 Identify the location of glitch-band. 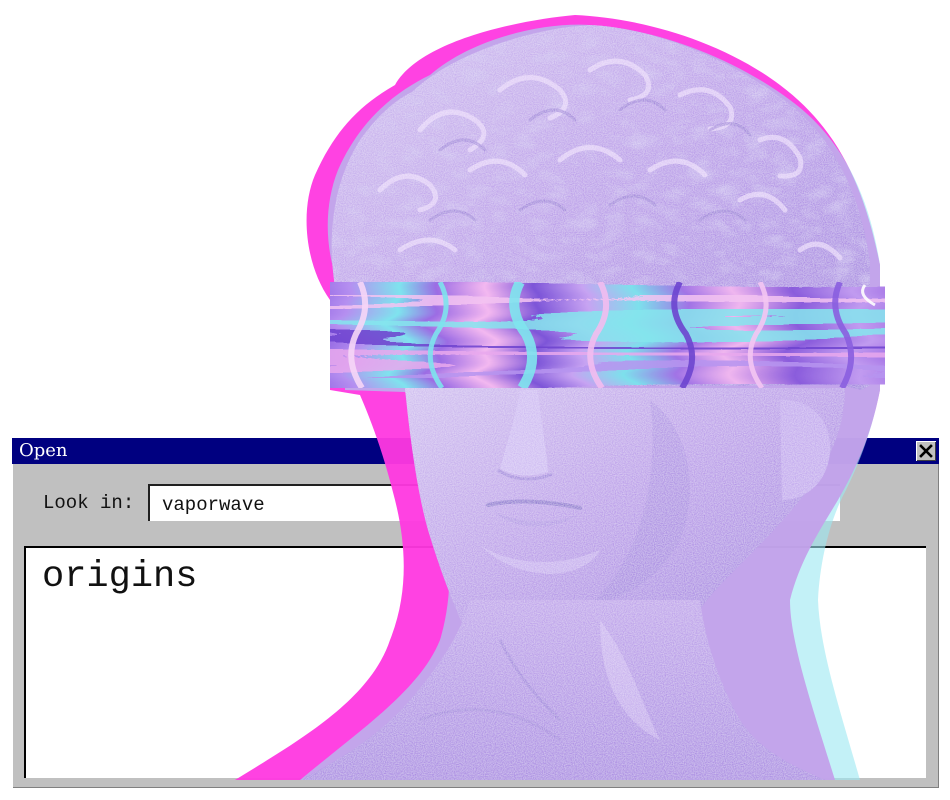
(607, 335).